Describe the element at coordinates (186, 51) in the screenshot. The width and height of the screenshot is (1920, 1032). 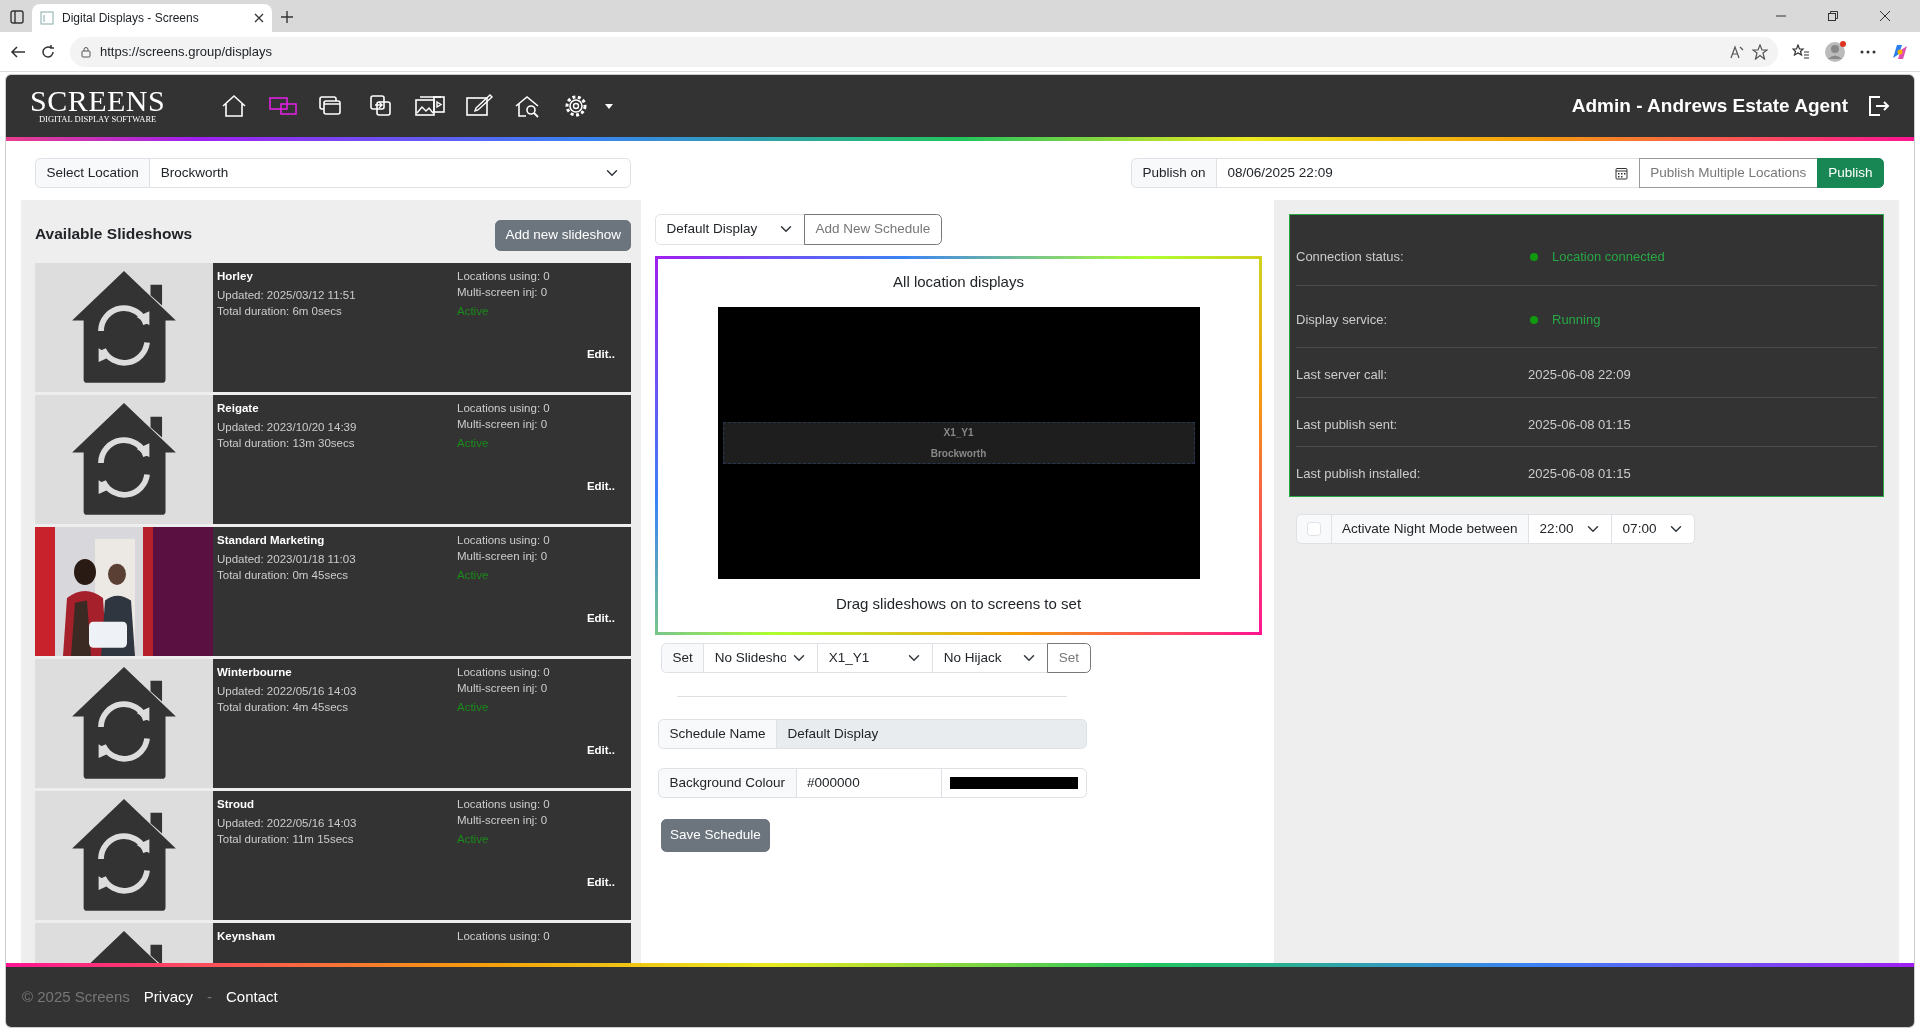
I see `url-text: https://screens.group/displays` at that location.